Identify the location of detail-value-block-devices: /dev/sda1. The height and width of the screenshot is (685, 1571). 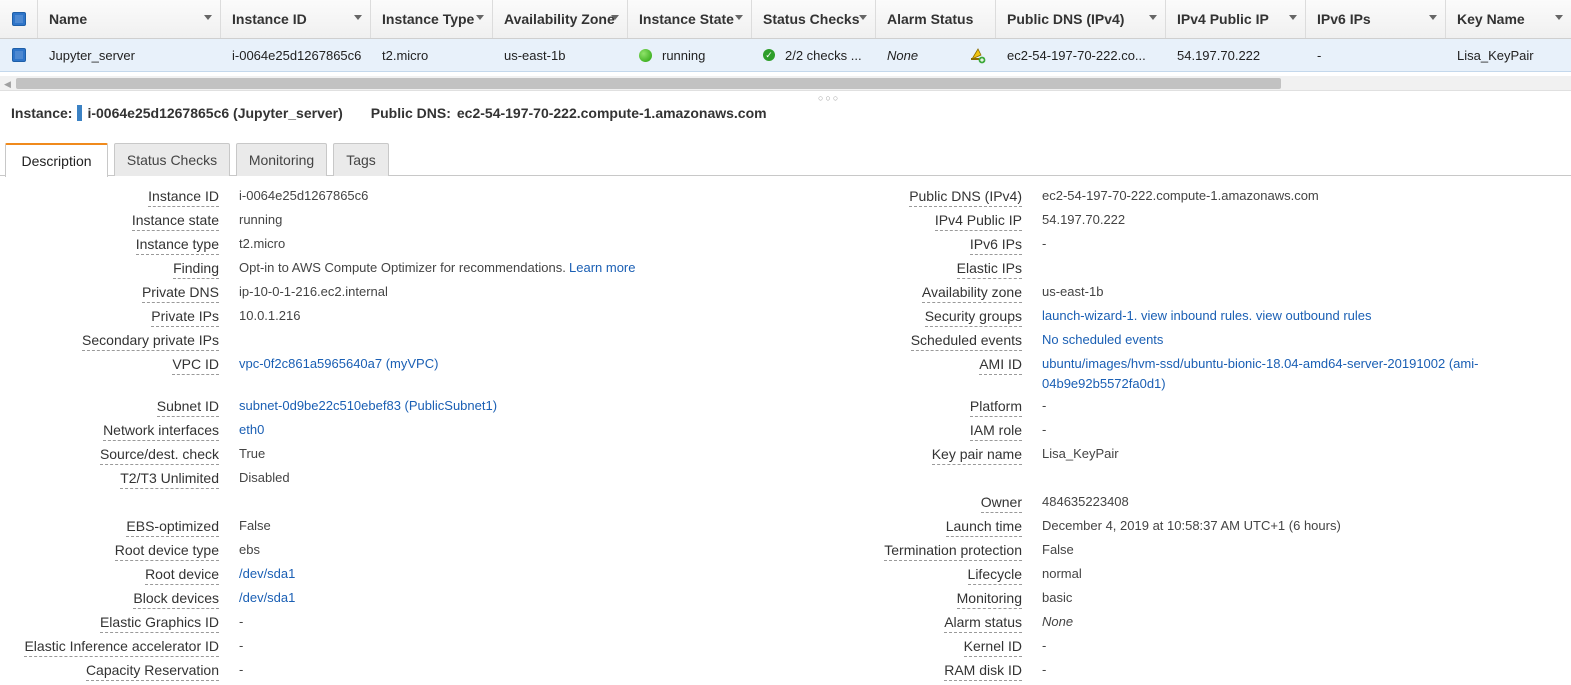
(267, 597).